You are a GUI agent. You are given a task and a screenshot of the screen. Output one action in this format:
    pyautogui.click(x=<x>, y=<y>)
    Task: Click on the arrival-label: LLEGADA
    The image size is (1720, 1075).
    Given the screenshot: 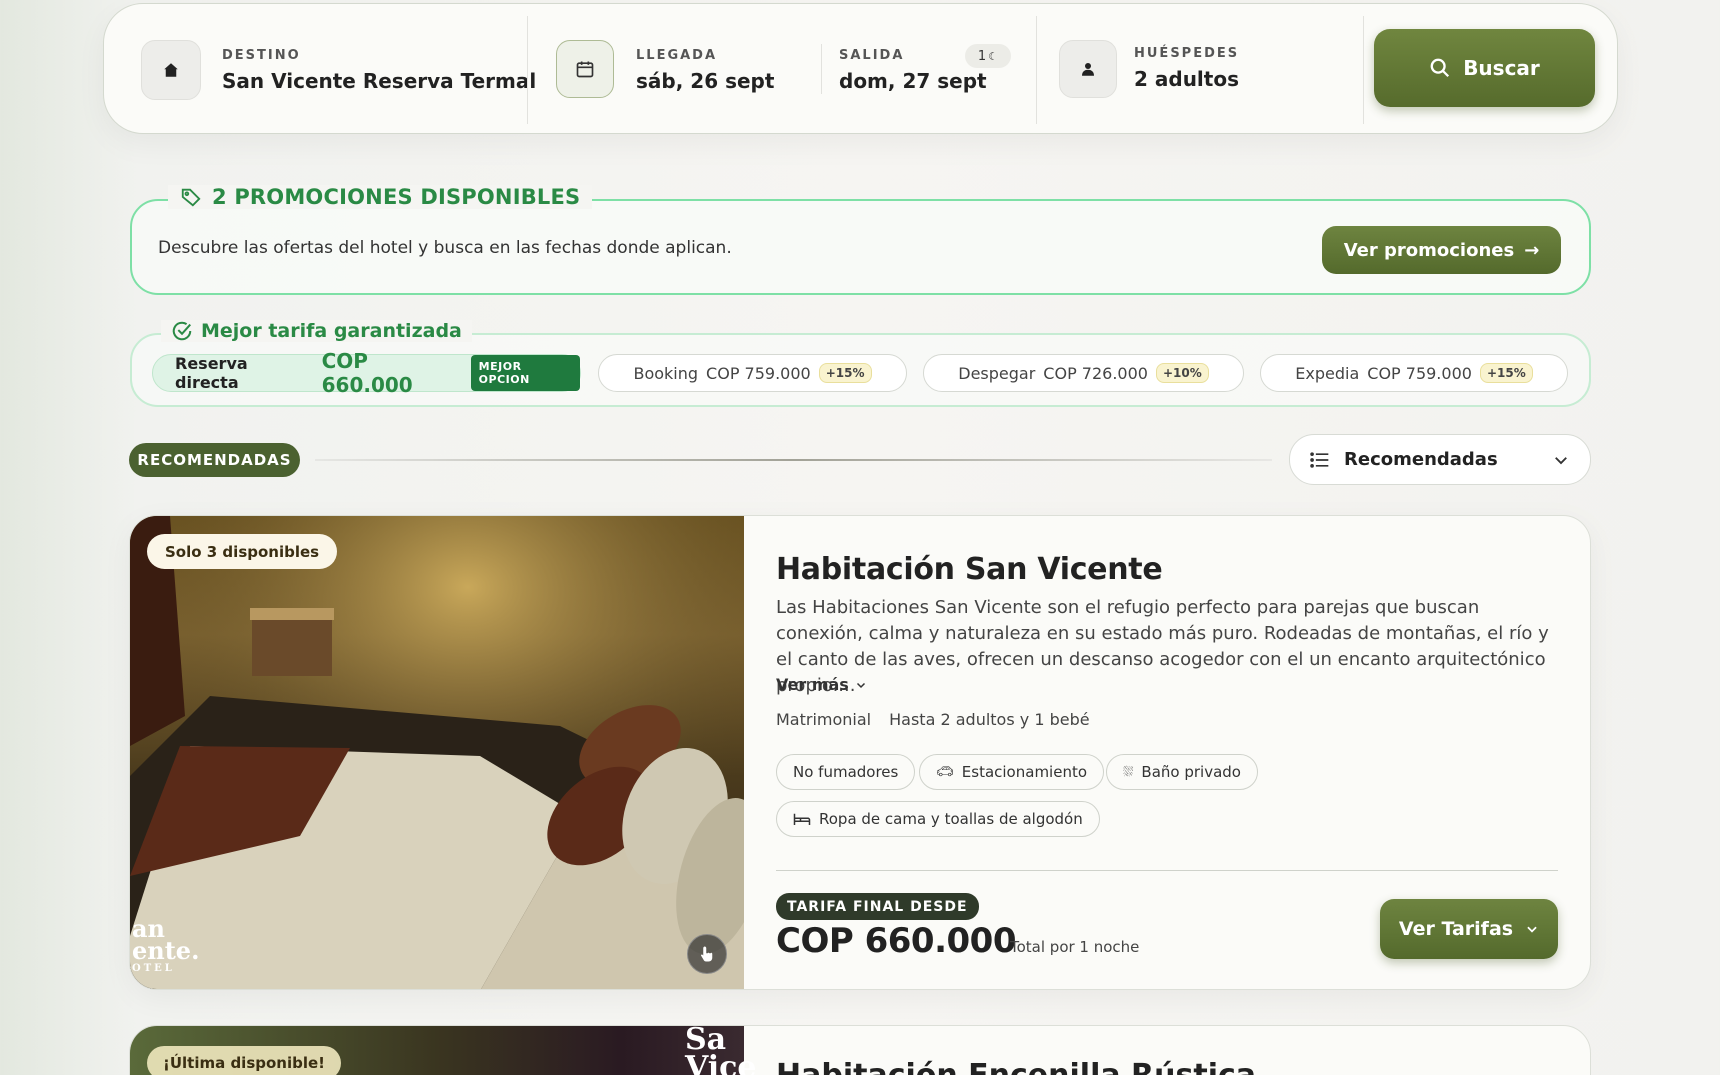 What is the action you would take?
    pyautogui.click(x=677, y=55)
    